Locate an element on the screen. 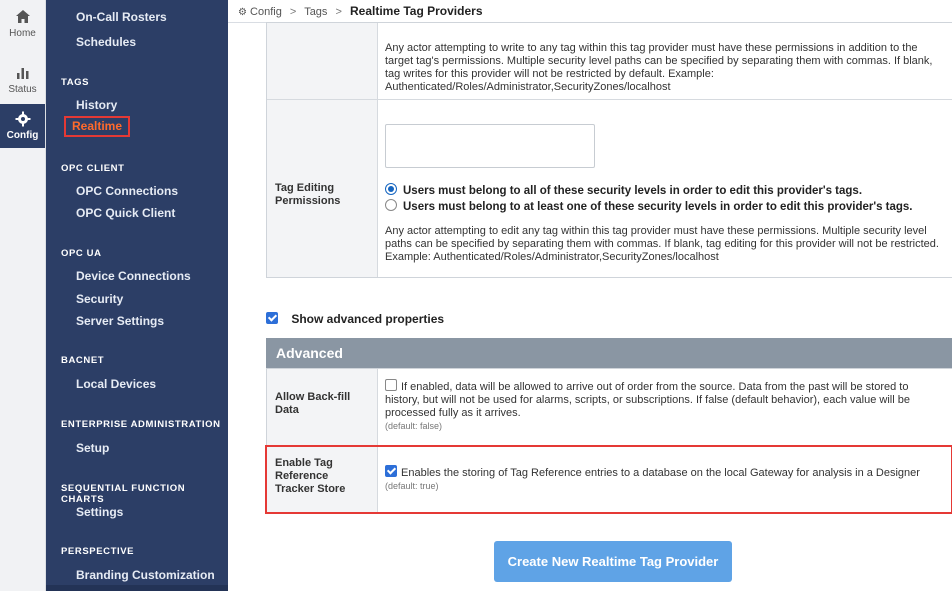 This screenshot has width=952, height=591. sidebar-item-device-connections: Device Connections is located at coordinates (133, 276).